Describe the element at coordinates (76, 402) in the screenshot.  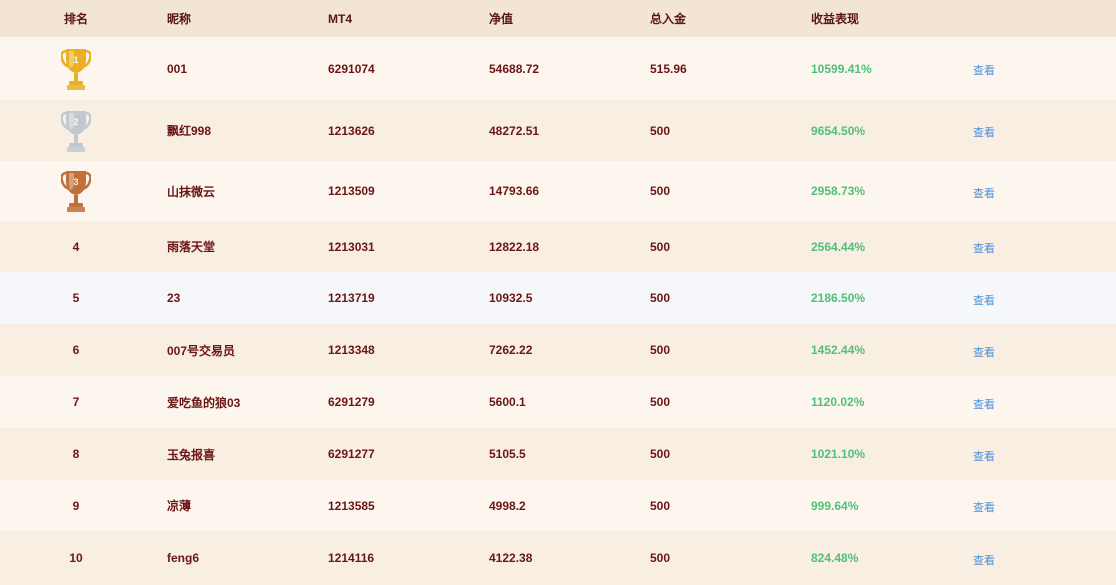
I see `rank-number: 7` at that location.